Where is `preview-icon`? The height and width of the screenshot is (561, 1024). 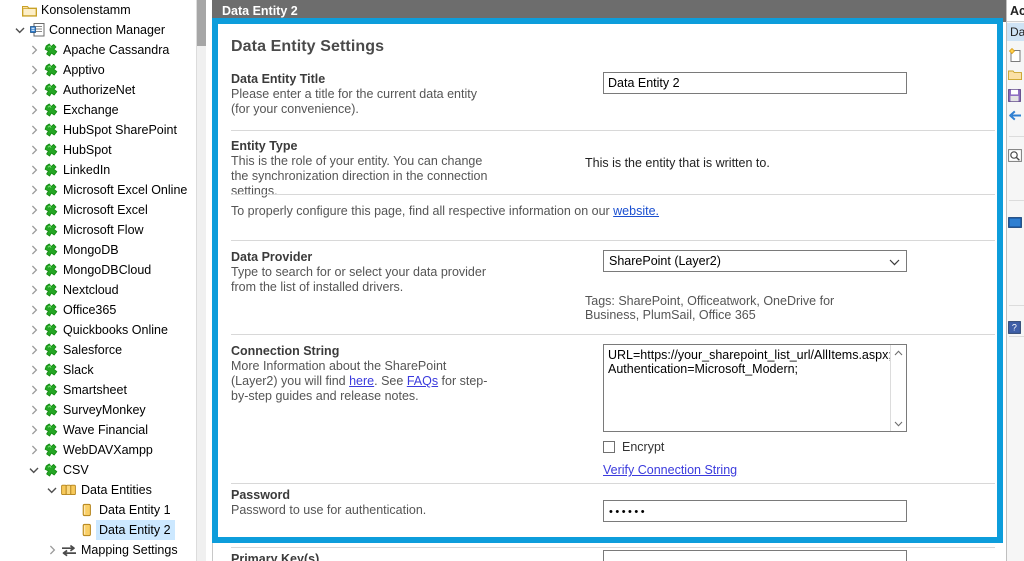 preview-icon is located at coordinates (1015, 155).